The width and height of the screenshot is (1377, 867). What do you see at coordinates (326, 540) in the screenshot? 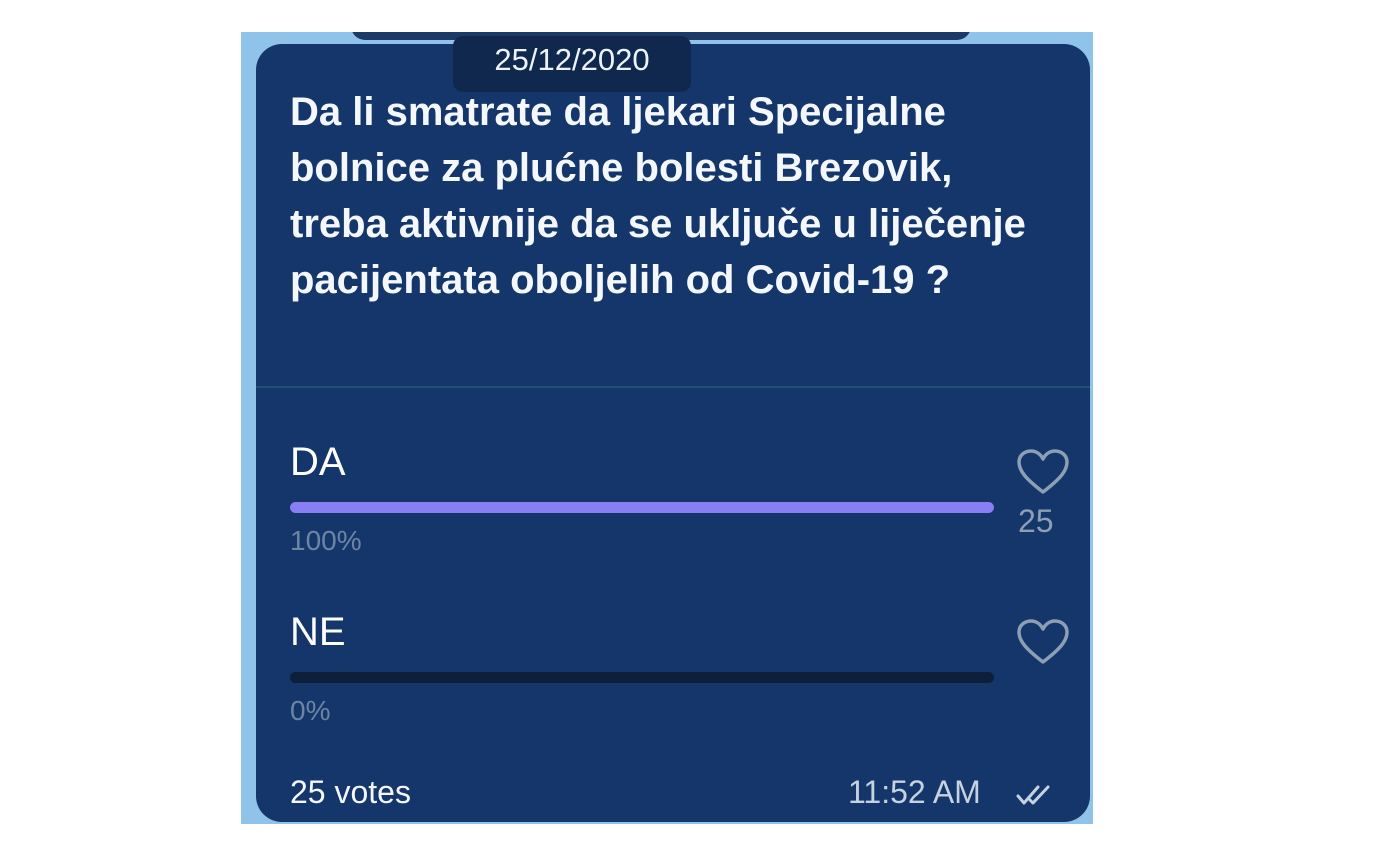
I see `option-percent: 100%` at bounding box center [326, 540].